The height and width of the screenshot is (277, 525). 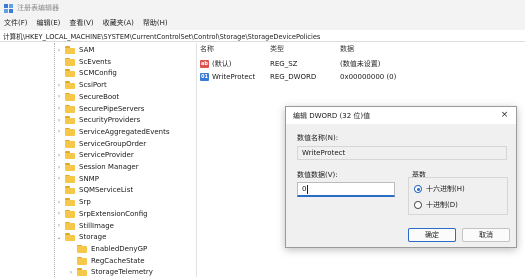 What do you see at coordinates (124, 131) in the screenshot?
I see `tree-item-label: ServiceAggregatedEvents` at bounding box center [124, 131].